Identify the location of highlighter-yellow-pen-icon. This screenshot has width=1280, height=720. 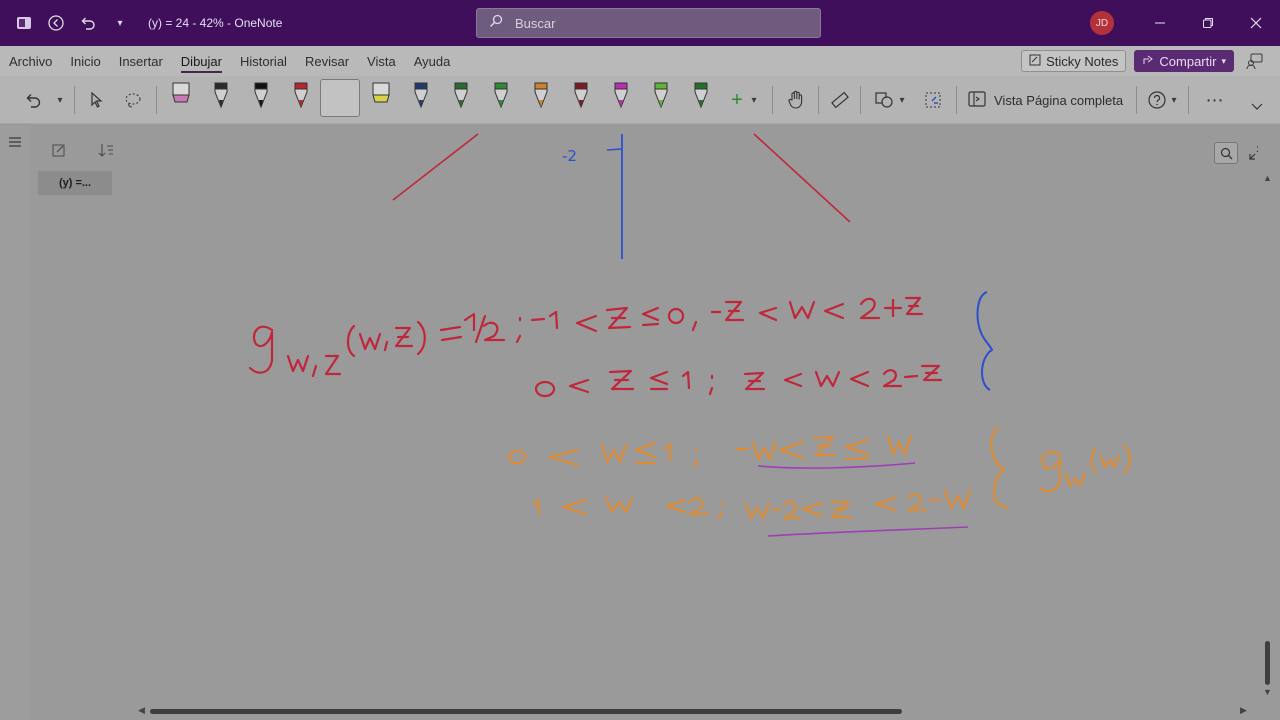
(381, 98).